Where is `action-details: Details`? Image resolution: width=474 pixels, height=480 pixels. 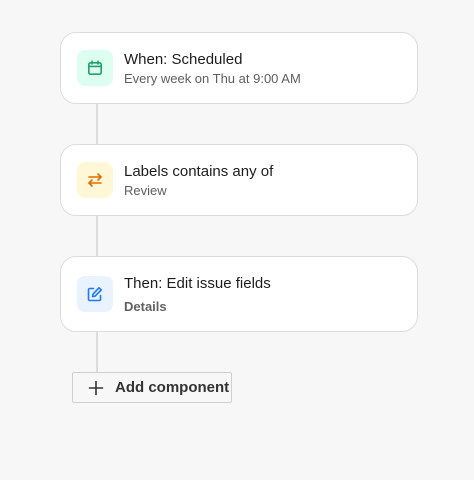
action-details: Details is located at coordinates (145, 306).